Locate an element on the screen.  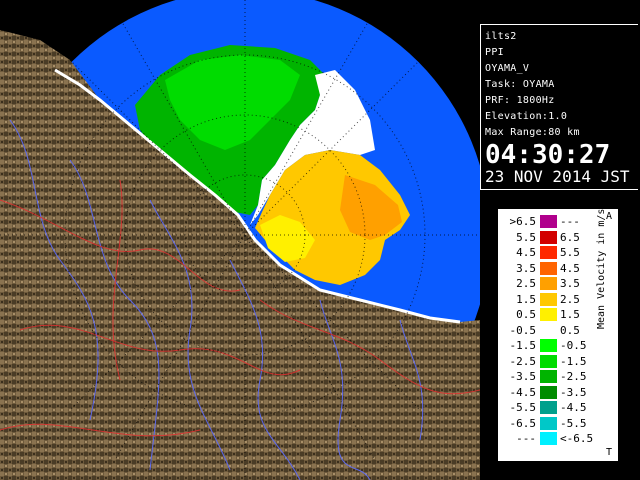
legend-title: Mean Velocity in m/s is located at coordinates (601, 268).